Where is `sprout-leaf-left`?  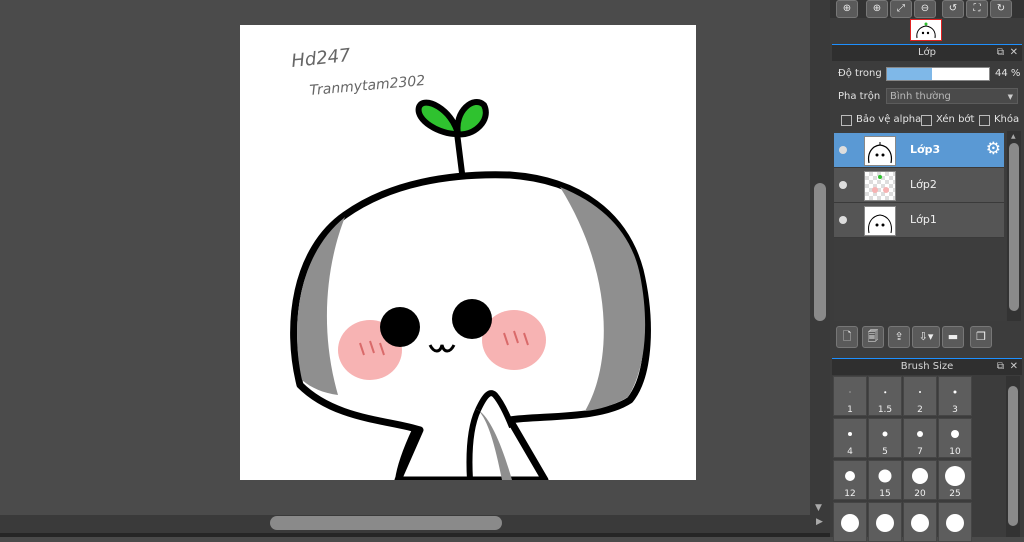
sprout-leaf-left is located at coordinates (438, 118).